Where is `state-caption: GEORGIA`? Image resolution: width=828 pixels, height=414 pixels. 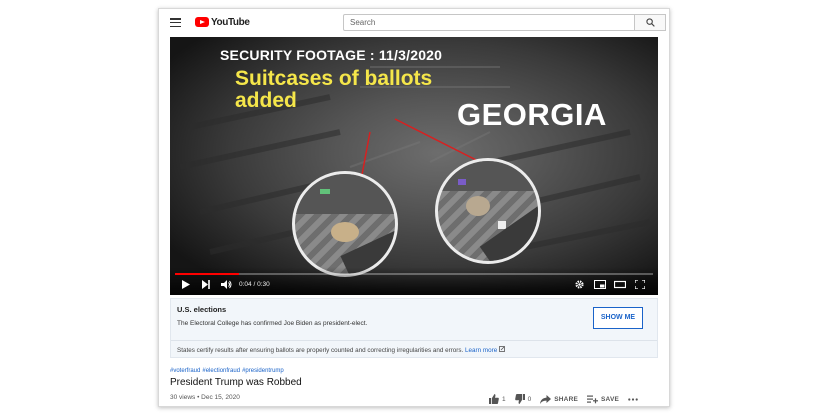
state-caption: GEORGIA is located at coordinates (532, 114).